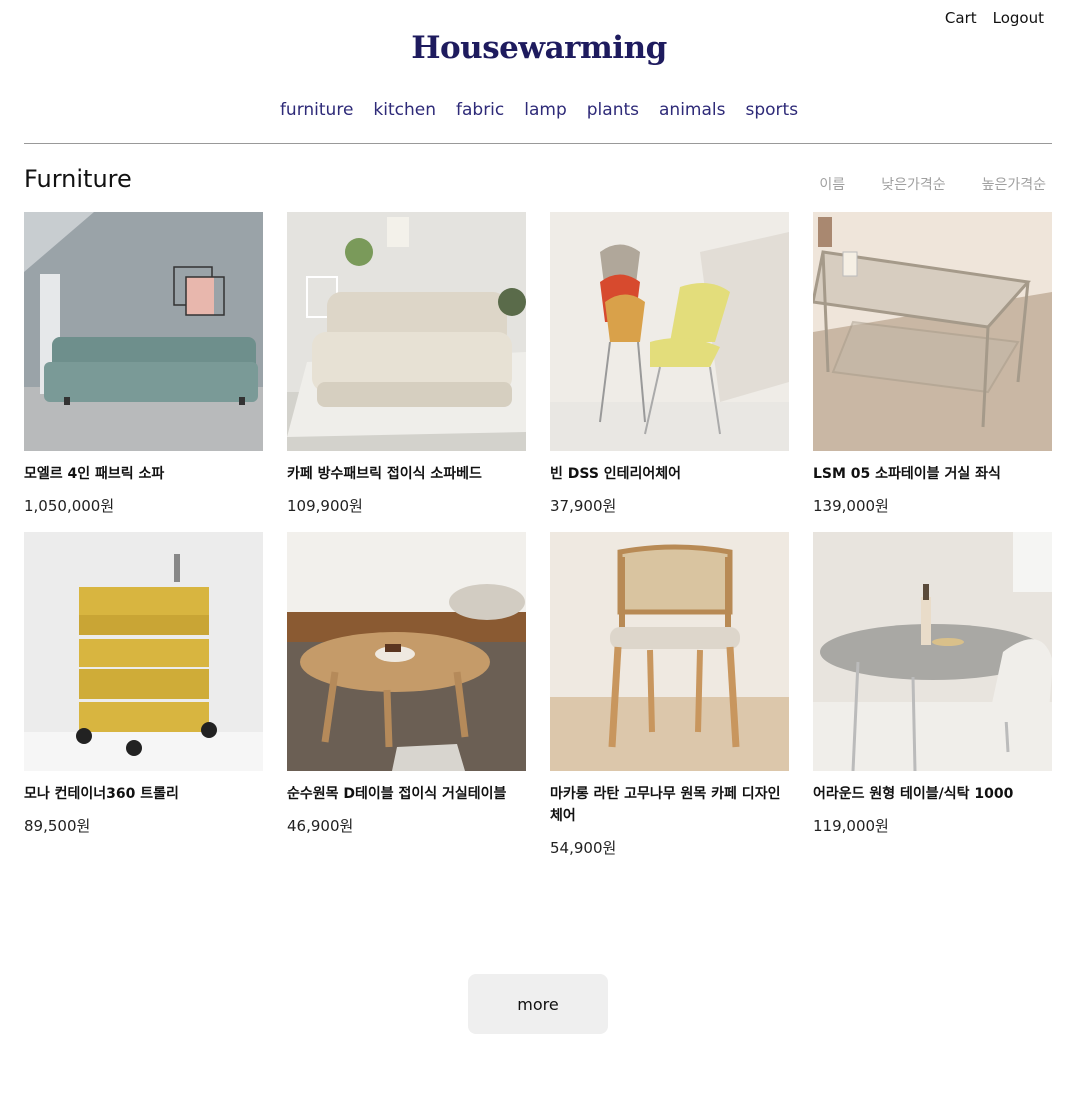  What do you see at coordinates (143, 794) in the screenshot?
I see `product-name: 모나 컨테이너360 트롤리` at bounding box center [143, 794].